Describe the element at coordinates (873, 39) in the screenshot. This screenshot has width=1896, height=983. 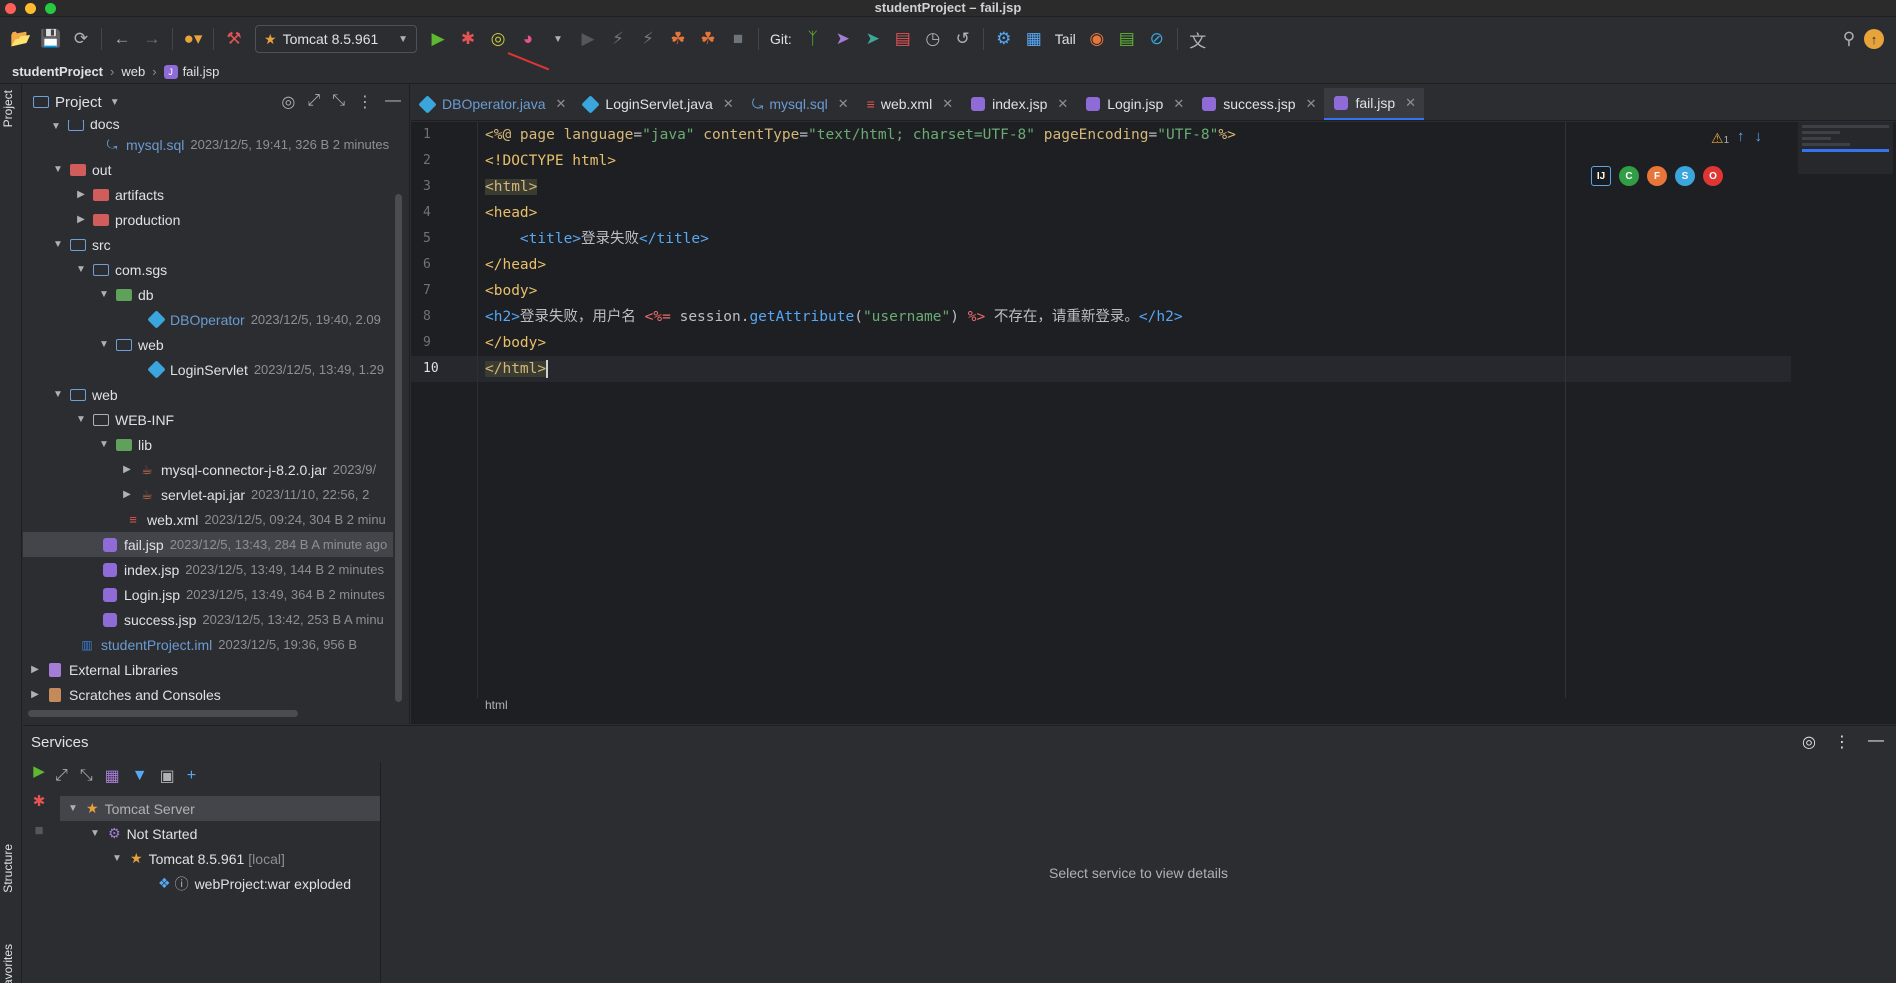
I see `git-send-icon: ➤` at that location.